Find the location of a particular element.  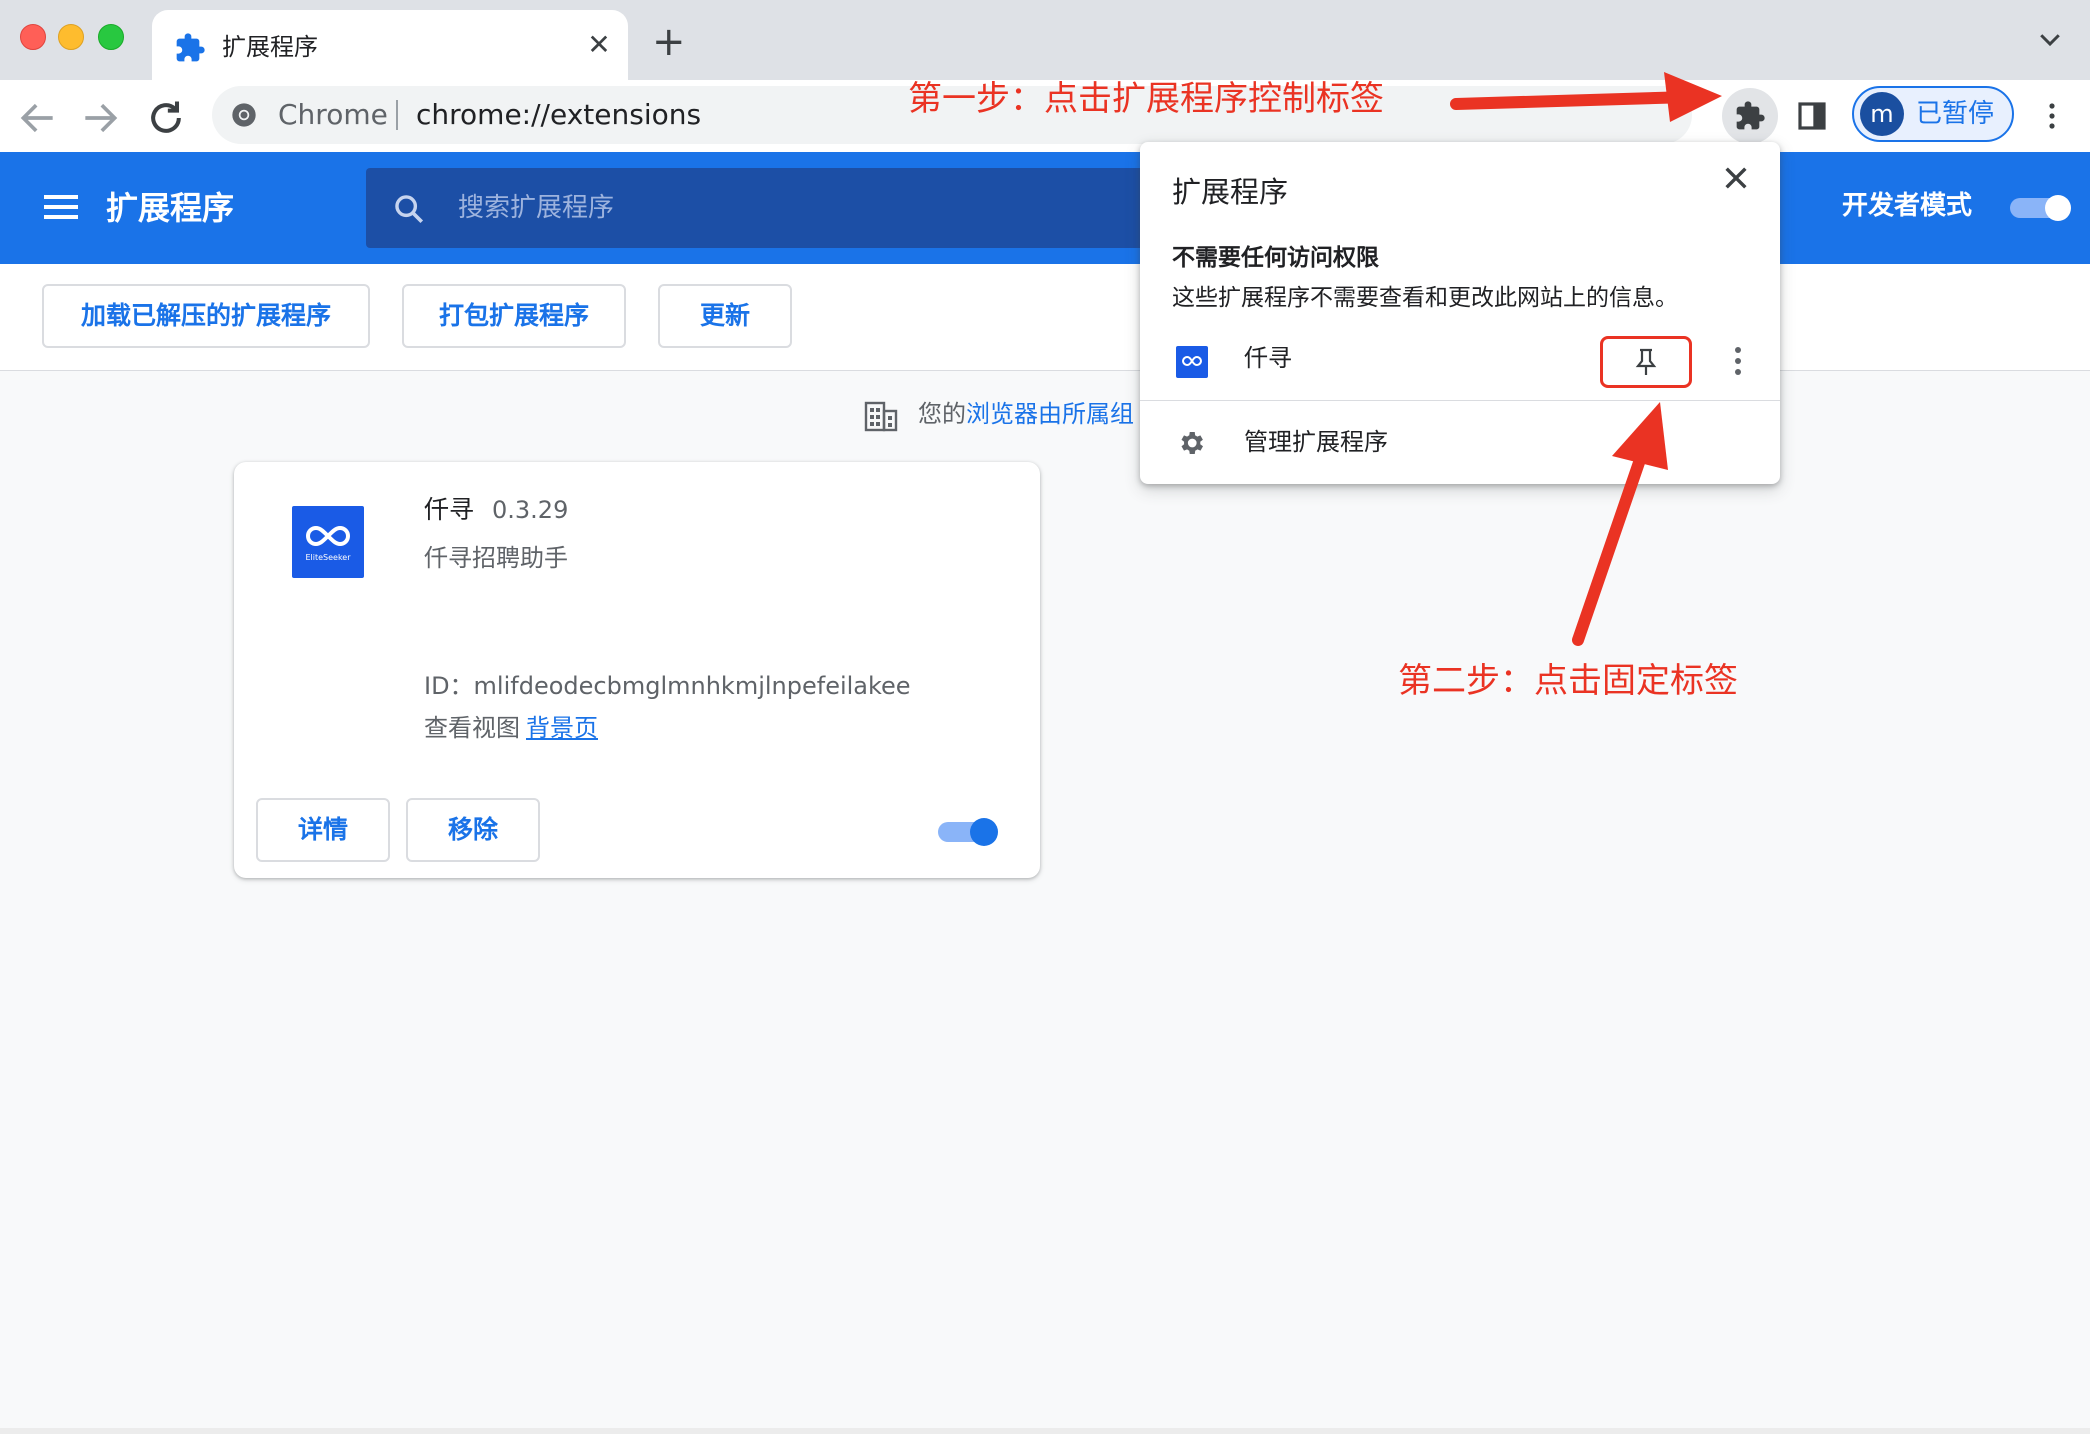

annotation-step-1: 第一步：点击扩展程序控制标签 is located at coordinates (1146, 99).